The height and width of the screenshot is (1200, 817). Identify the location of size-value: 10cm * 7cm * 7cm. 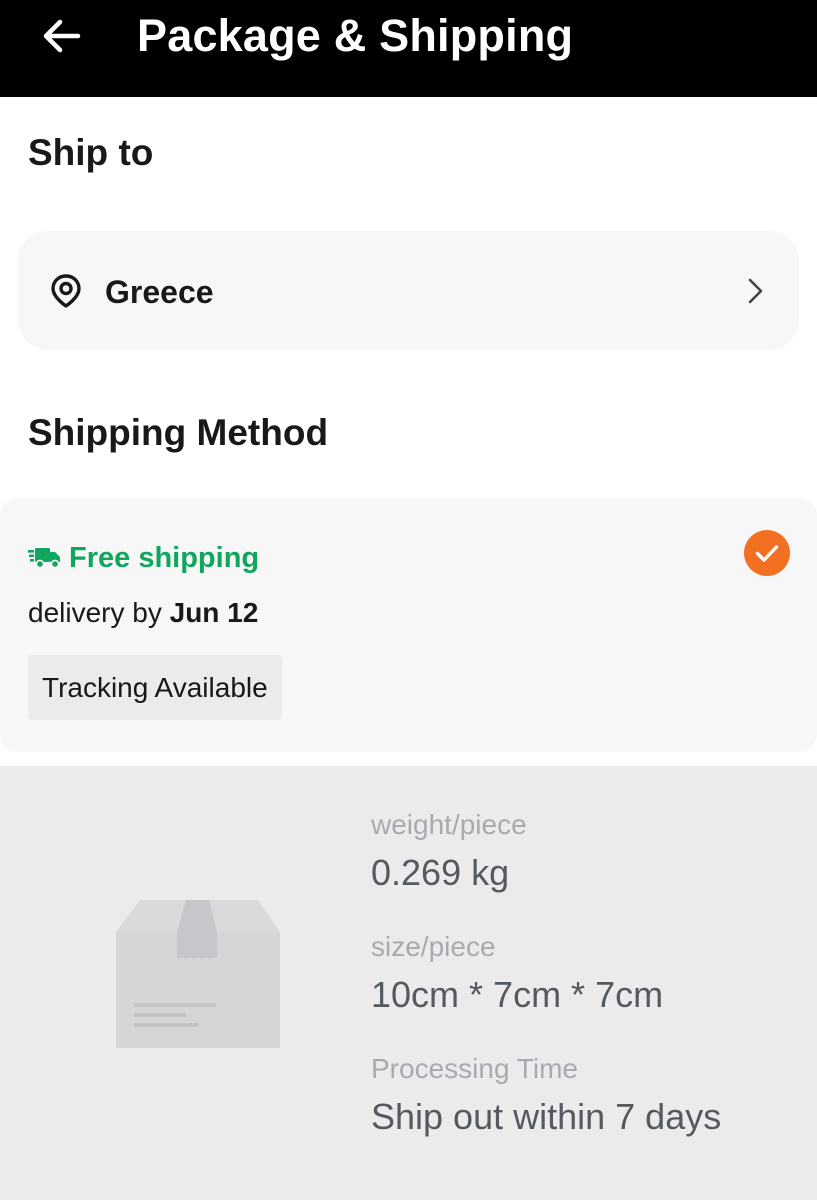
(517, 994).